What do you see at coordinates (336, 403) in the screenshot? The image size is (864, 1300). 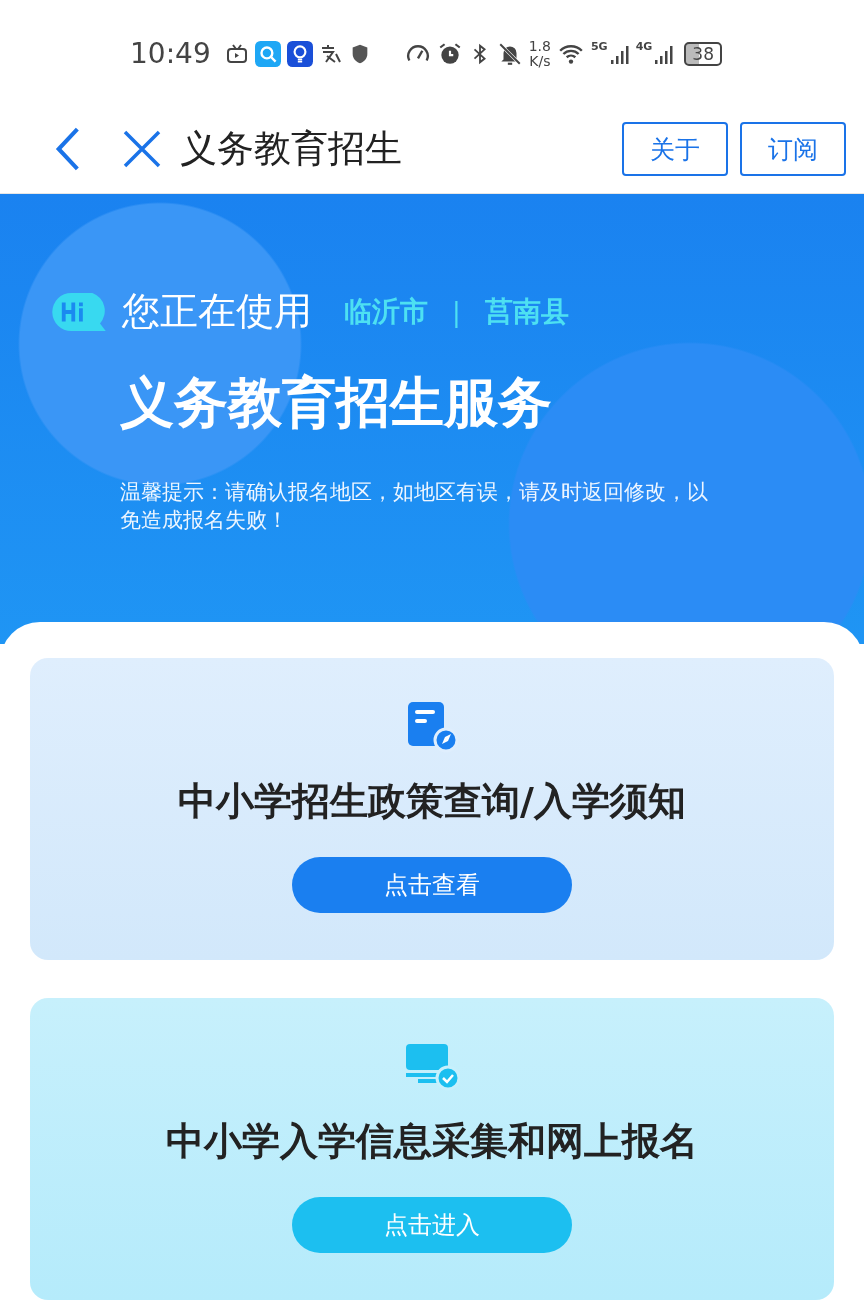 I see `service-title: 义务教育招生服务` at bounding box center [336, 403].